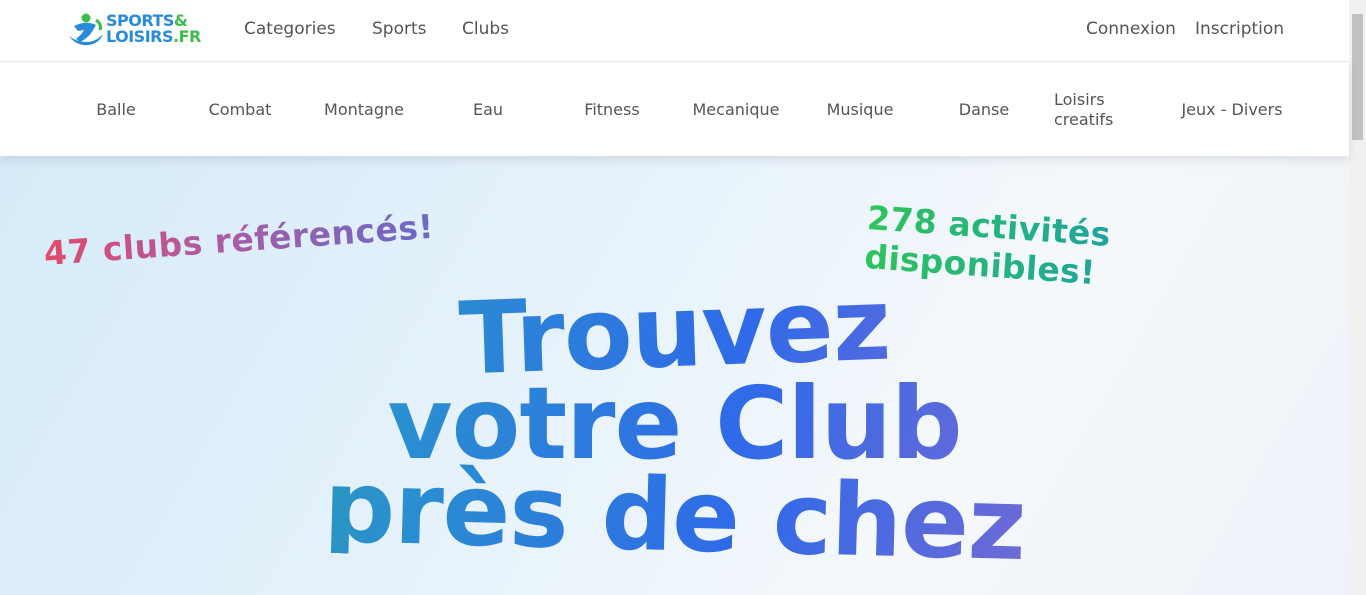 The height and width of the screenshot is (595, 1366). I want to click on clubs-count-text: 47 clubs référencés!, so click(239, 239).